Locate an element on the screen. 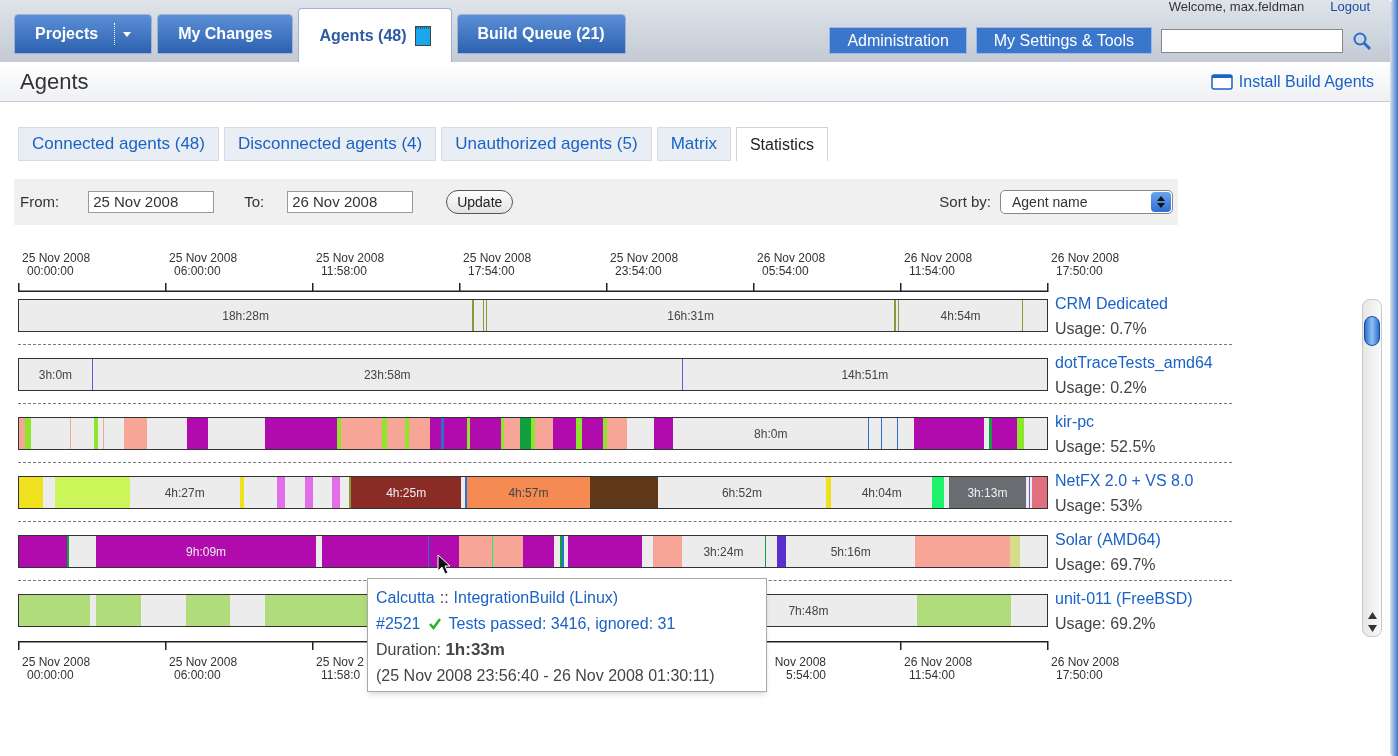  axis-time-label: 23:54:00 is located at coordinates (638, 271).